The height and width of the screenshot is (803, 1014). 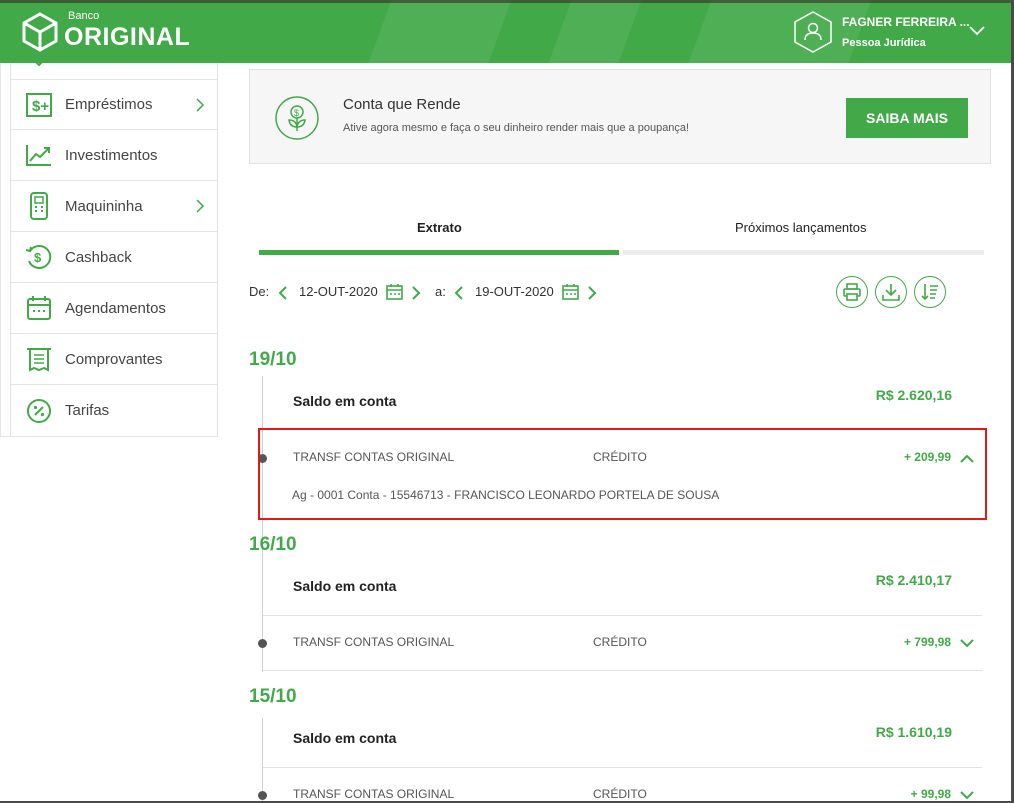 What do you see at coordinates (338, 291) in the screenshot?
I see `from-date: 12-OUT-2020` at bounding box center [338, 291].